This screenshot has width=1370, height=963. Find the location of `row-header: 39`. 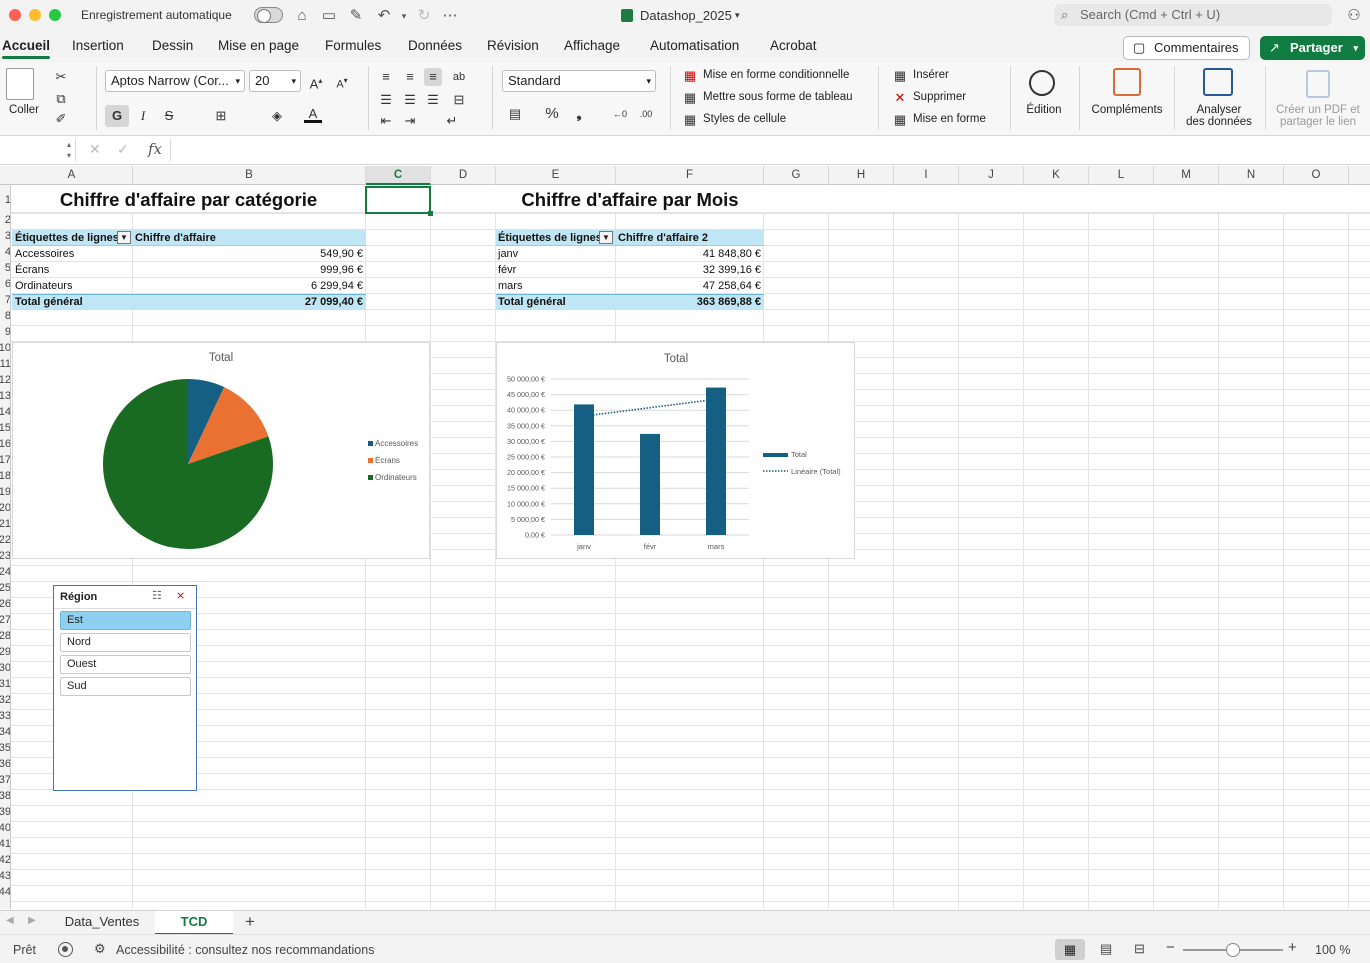

row-header: 39 is located at coordinates (5, 812).